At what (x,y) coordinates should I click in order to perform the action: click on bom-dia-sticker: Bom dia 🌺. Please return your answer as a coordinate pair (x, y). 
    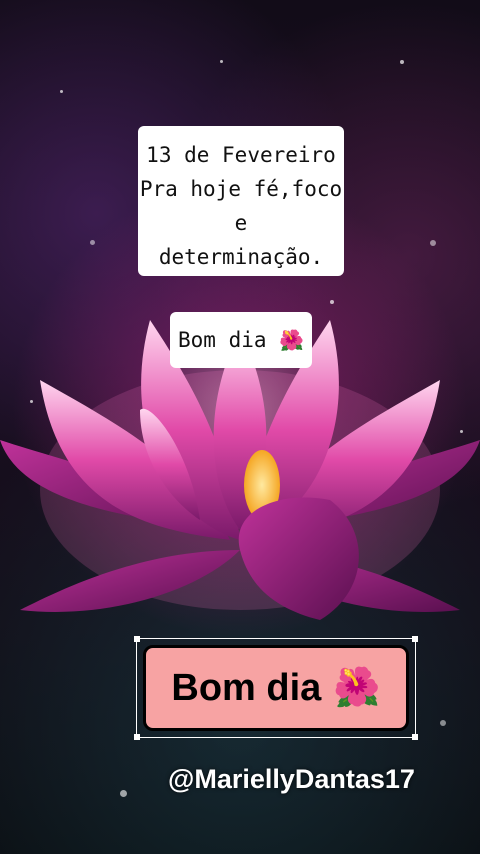
    Looking at the image, I should click on (276, 688).